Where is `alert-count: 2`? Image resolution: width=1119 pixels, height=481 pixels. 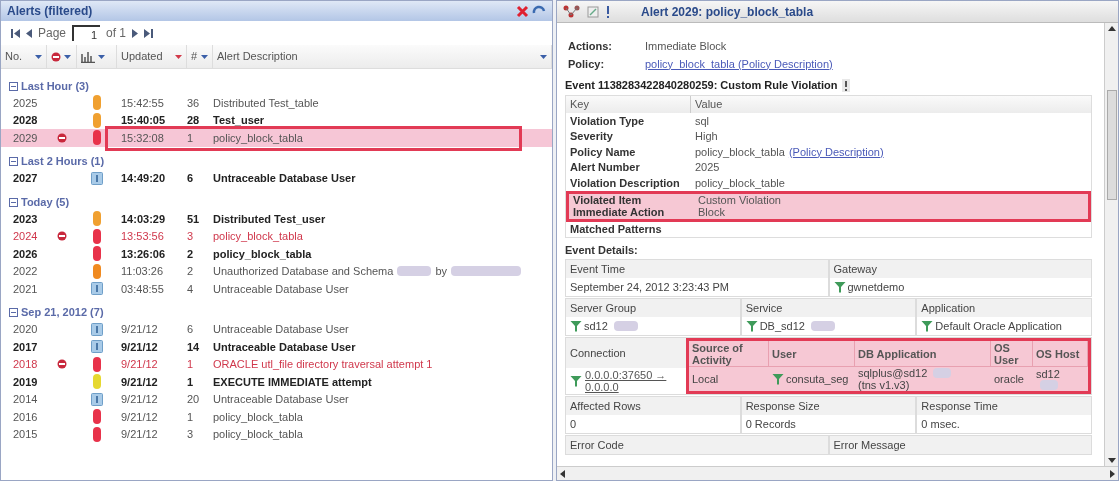
alert-count: 2 is located at coordinates (191, 271).